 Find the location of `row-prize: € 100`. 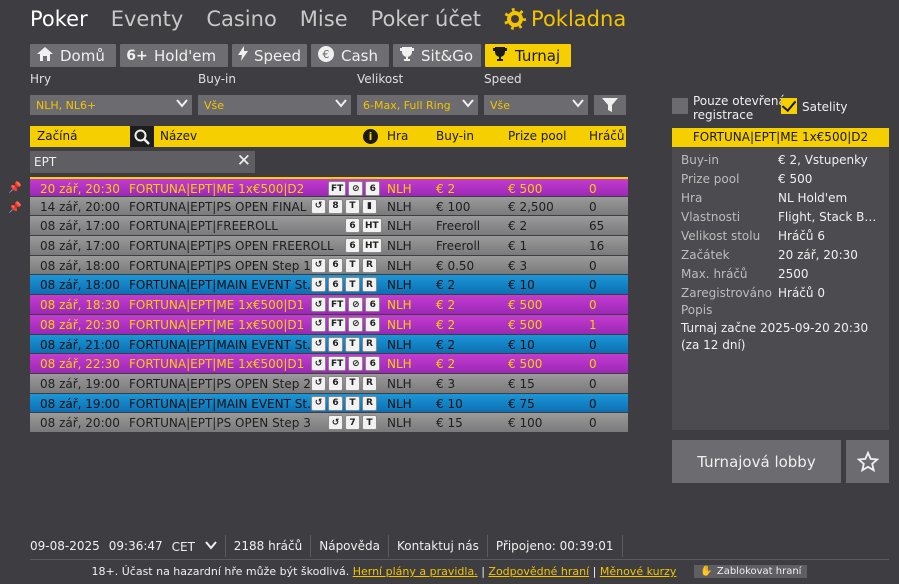

row-prize: € 100 is located at coordinates (525, 423).